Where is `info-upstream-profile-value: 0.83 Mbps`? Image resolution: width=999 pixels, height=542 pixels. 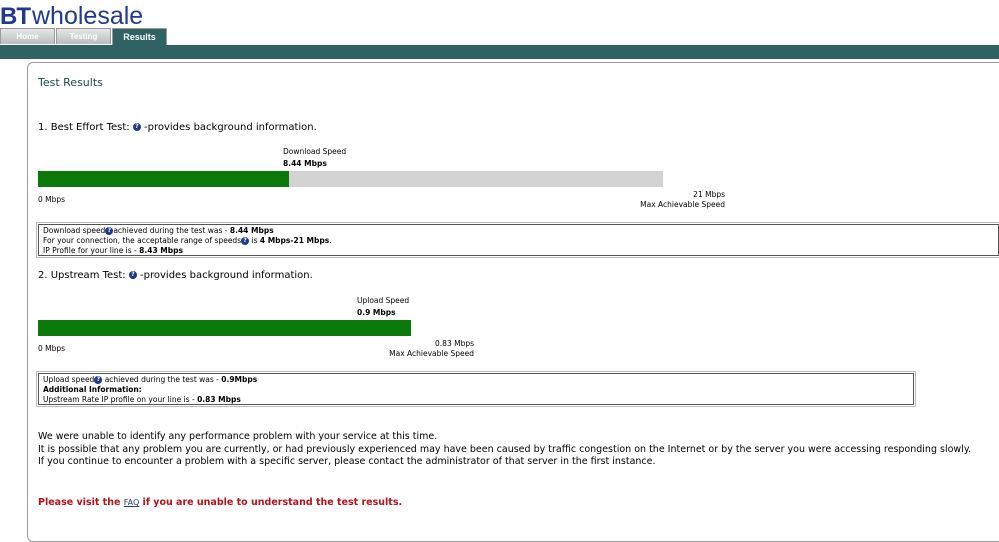 info-upstream-profile-value: 0.83 Mbps is located at coordinates (219, 399).